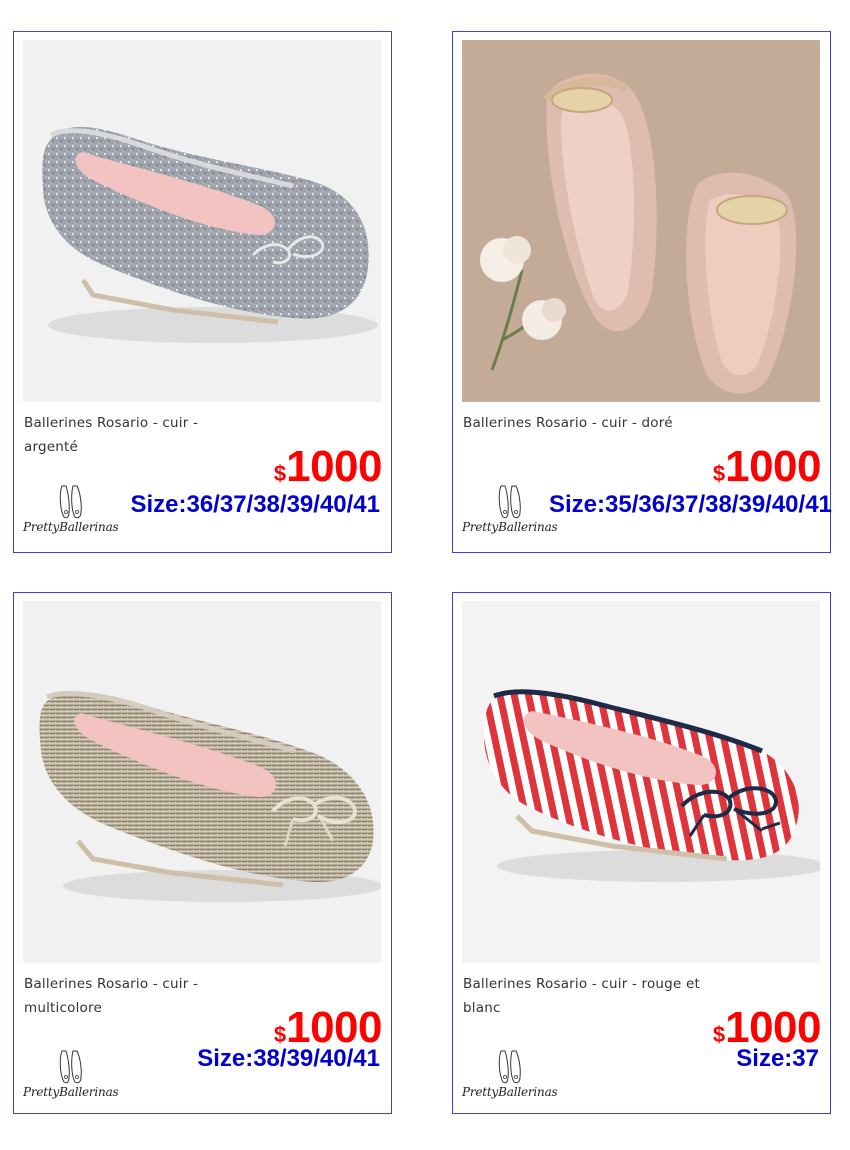 Image resolution: width=850 pixels, height=1150 pixels. What do you see at coordinates (690, 504) in the screenshot?
I see `size-list: Size:35/36/37/38/39/40/41` at bounding box center [690, 504].